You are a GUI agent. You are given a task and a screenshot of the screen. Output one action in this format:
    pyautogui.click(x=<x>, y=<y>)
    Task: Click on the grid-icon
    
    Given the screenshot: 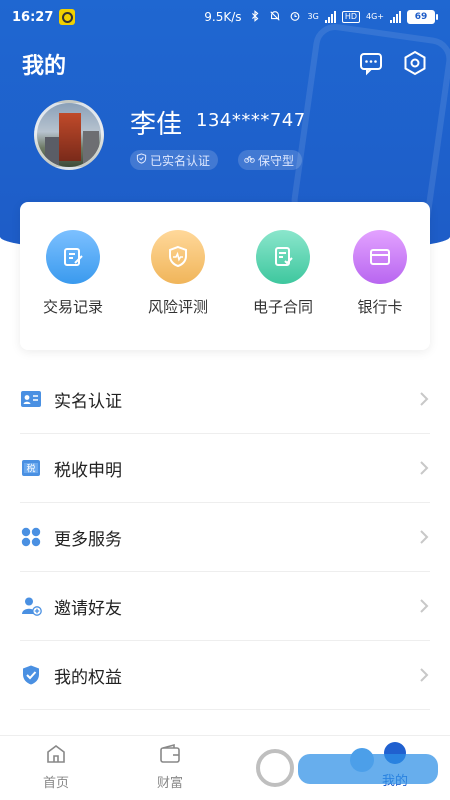 What is the action you would take?
    pyautogui.click(x=31, y=537)
    